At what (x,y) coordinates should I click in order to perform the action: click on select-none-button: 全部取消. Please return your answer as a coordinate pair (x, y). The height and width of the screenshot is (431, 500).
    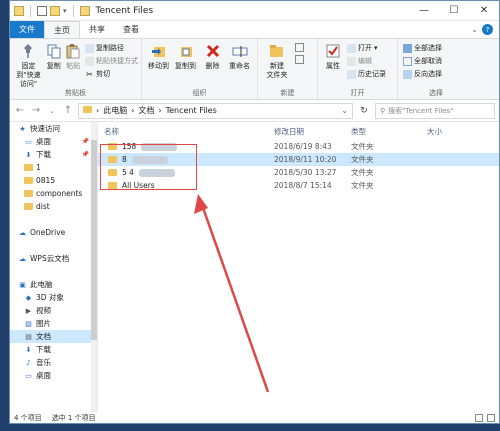
    Looking at the image, I should click on (422, 61).